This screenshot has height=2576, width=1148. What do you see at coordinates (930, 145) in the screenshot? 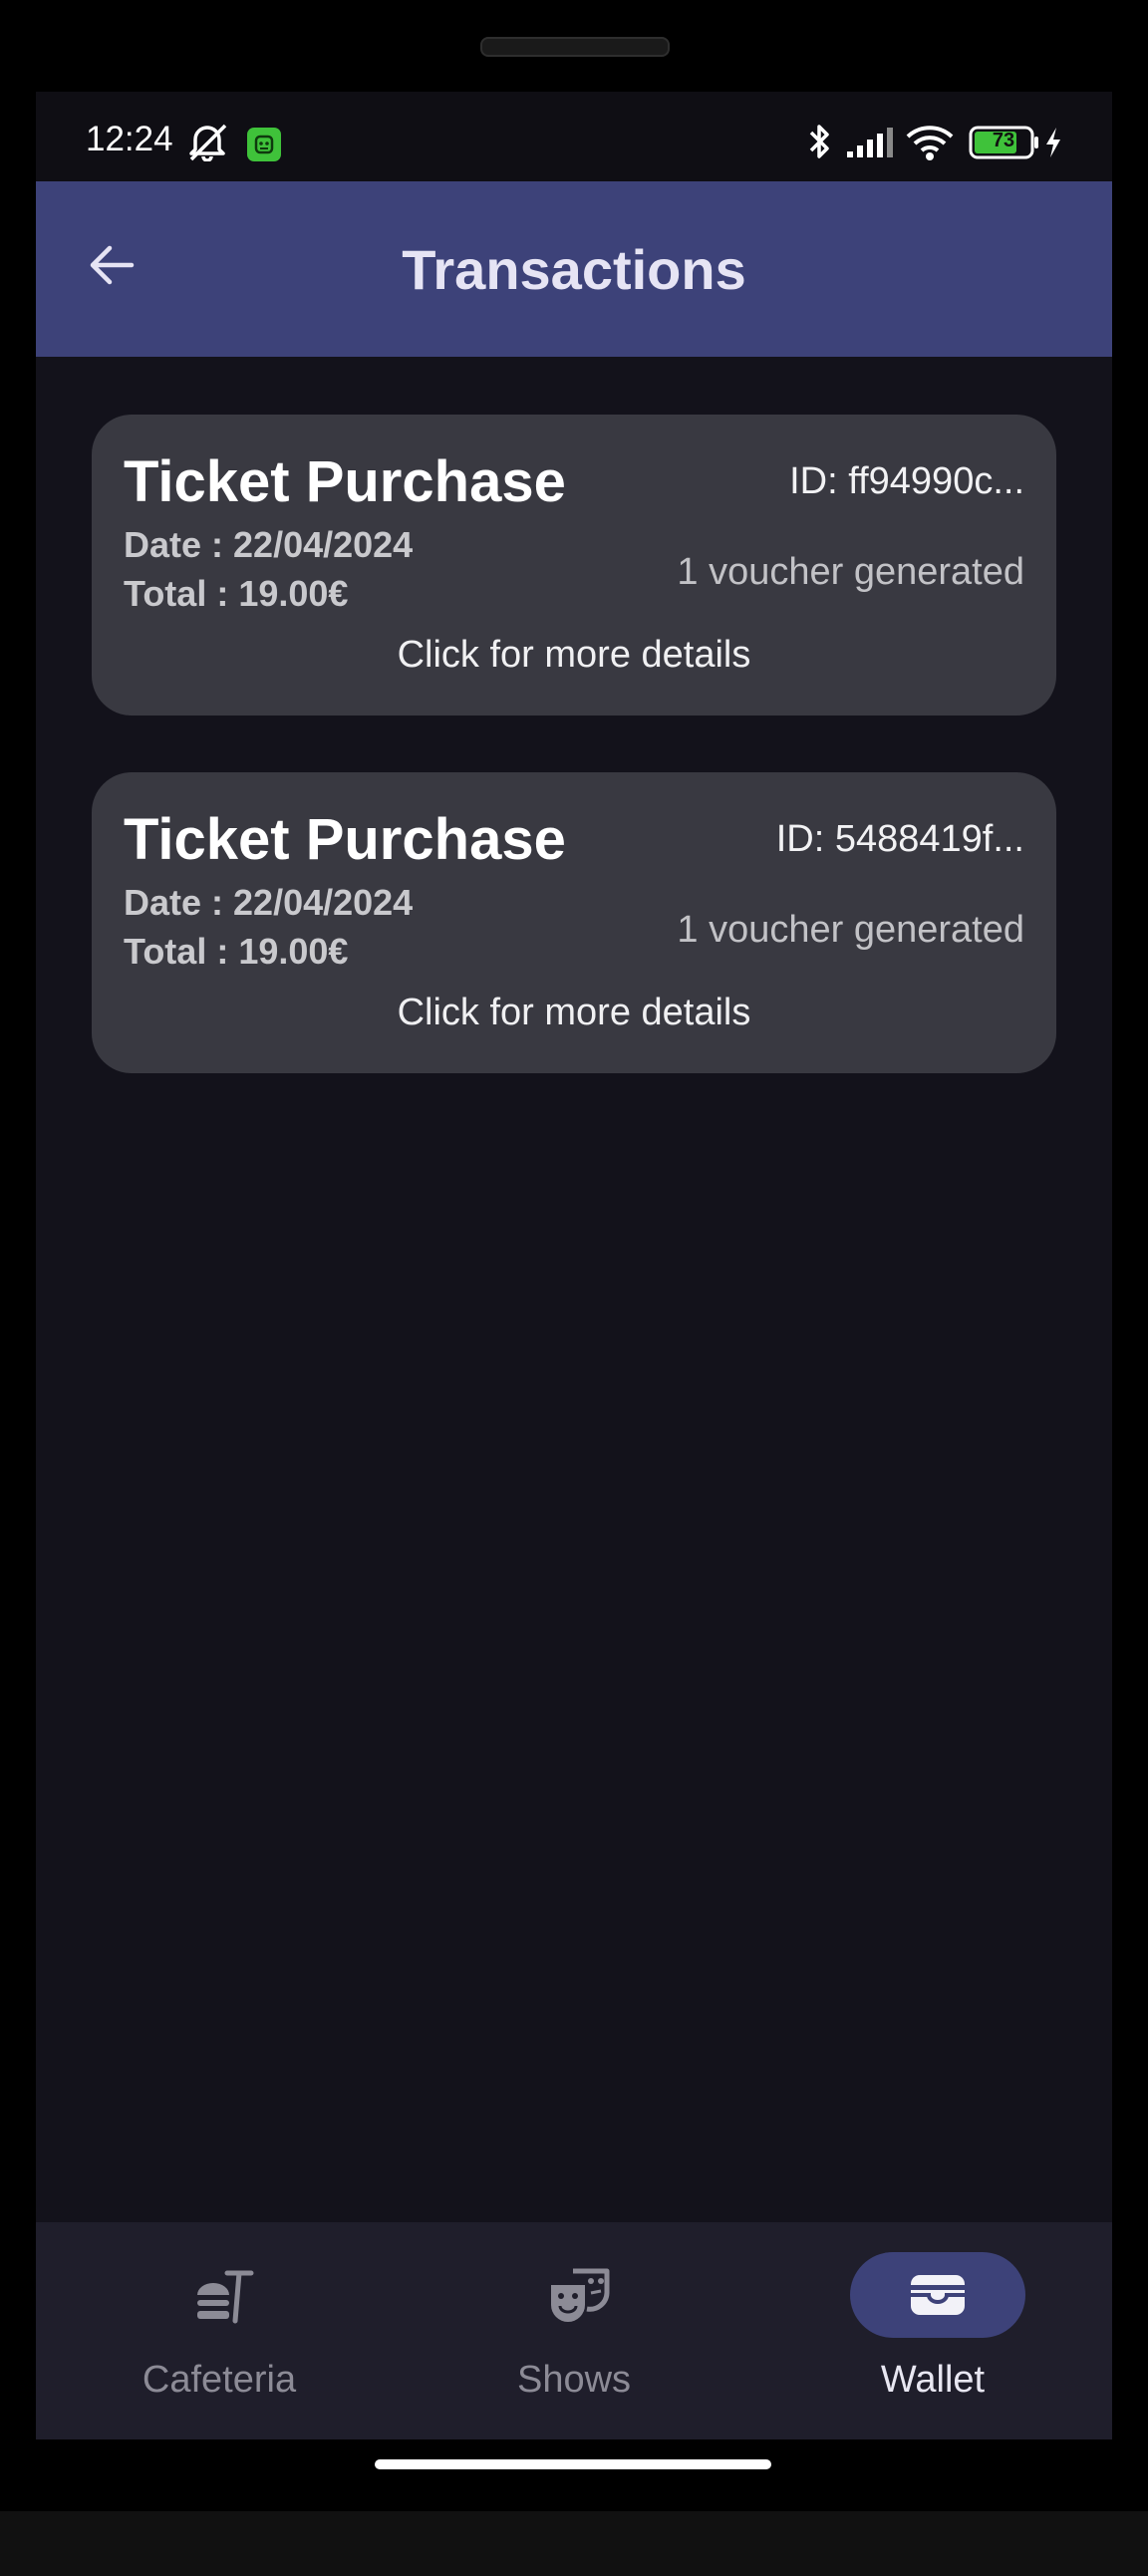
I see `wifi-icon` at bounding box center [930, 145].